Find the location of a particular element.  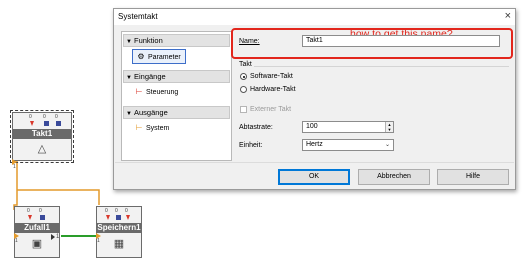

output-connector-icon: ⊢ is located at coordinates (139, 127).